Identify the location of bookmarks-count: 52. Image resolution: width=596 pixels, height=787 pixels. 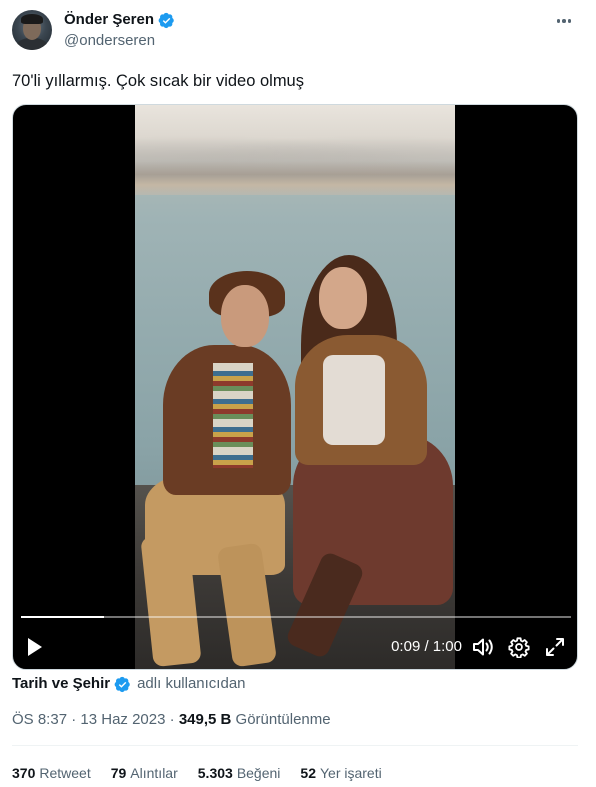
(308, 773).